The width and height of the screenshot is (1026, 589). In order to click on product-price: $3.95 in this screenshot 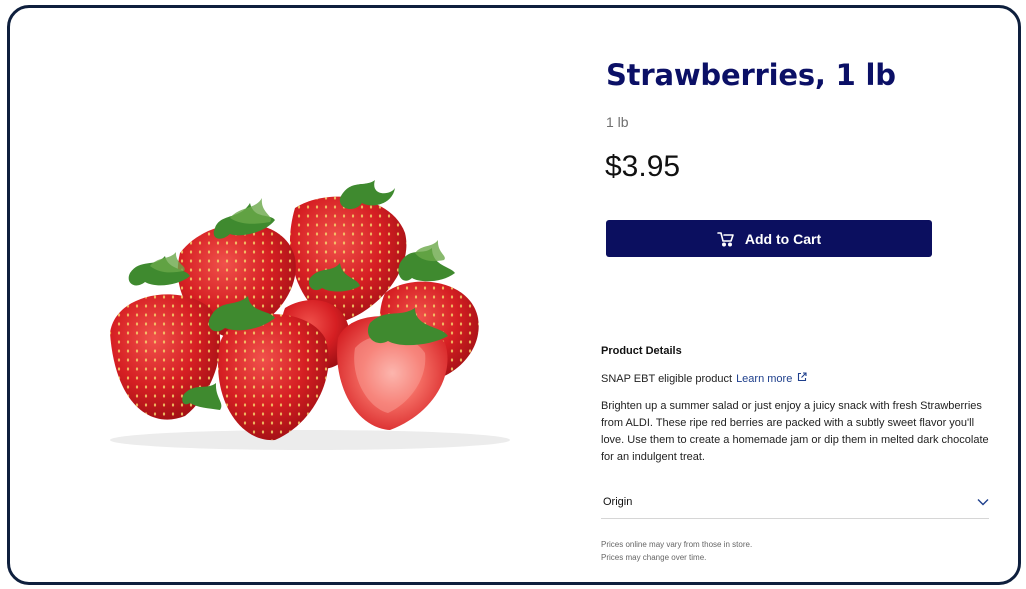, I will do `click(643, 166)`.